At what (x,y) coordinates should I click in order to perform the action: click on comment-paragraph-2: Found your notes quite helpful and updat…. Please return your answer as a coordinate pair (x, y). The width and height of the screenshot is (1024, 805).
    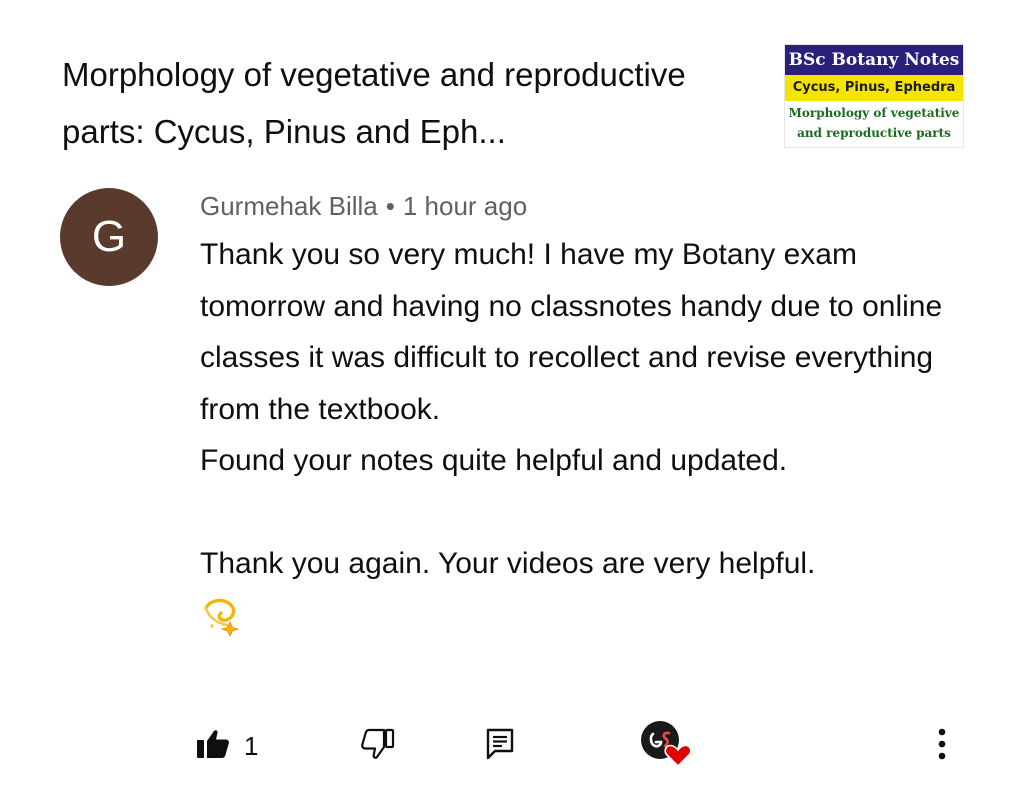
    Looking at the image, I should click on (494, 460).